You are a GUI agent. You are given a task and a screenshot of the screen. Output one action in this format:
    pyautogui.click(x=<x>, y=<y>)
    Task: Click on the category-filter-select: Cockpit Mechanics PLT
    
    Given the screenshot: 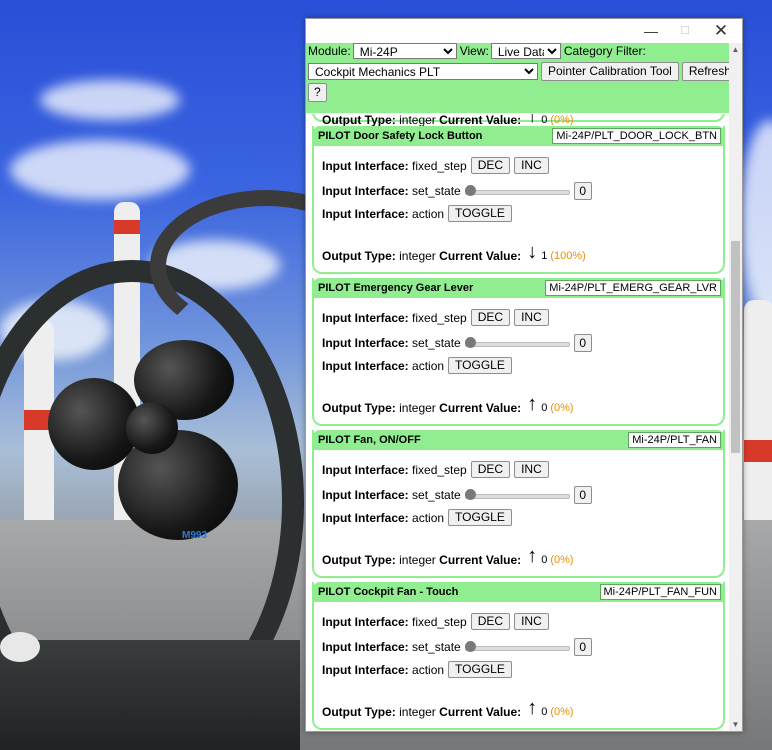 What is the action you would take?
    pyautogui.click(x=423, y=71)
    